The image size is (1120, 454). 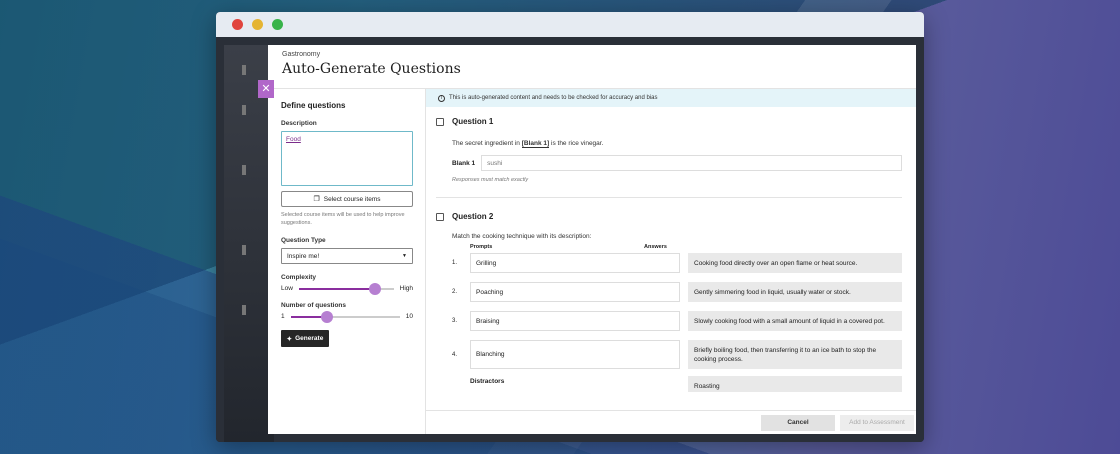 I want to click on complexity-slider, so click(x=346, y=288).